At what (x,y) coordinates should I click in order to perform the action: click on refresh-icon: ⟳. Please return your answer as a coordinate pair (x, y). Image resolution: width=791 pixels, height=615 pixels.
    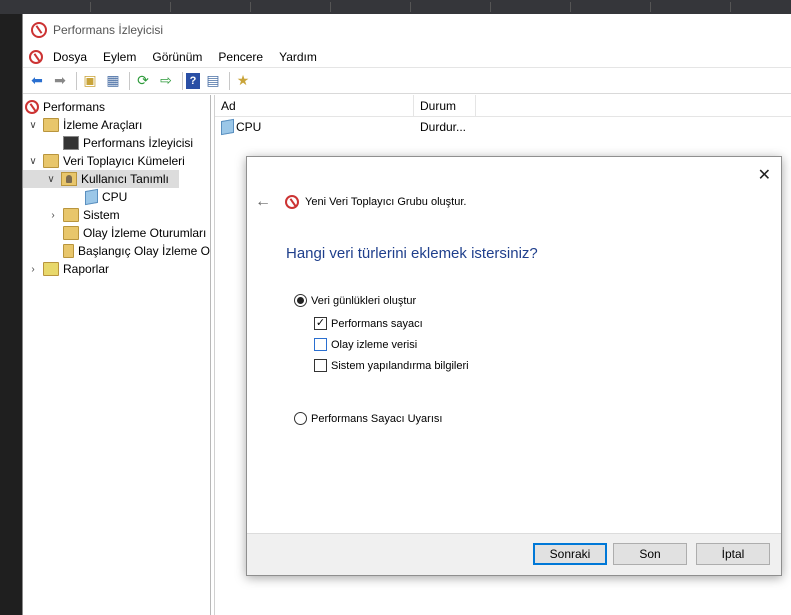
    Looking at the image, I should click on (143, 81).